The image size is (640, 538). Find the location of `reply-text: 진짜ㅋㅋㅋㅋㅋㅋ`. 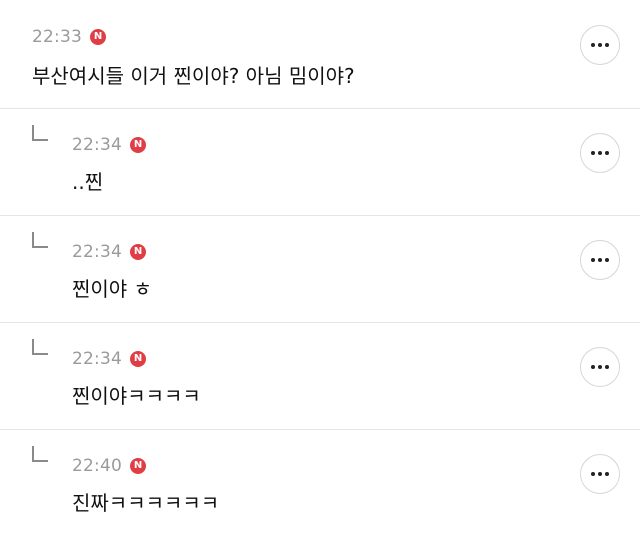

reply-text: 진짜ㅋㅋㅋㅋㅋㅋ is located at coordinates (146, 503).